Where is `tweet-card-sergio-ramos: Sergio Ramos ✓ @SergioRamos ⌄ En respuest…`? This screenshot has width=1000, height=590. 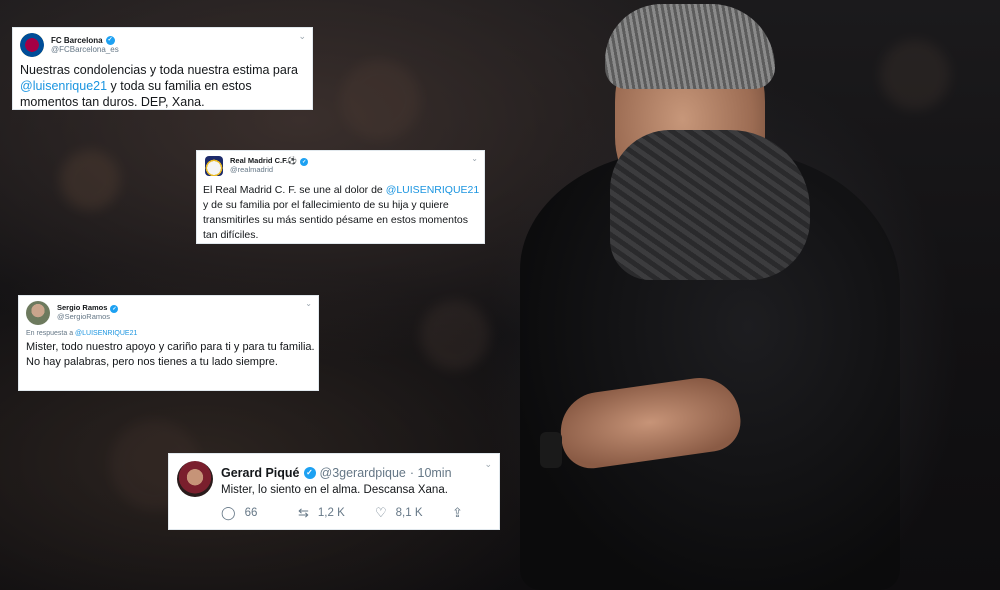 tweet-card-sergio-ramos: Sergio Ramos ✓ @SergioRamos ⌄ En respuest… is located at coordinates (168, 343).